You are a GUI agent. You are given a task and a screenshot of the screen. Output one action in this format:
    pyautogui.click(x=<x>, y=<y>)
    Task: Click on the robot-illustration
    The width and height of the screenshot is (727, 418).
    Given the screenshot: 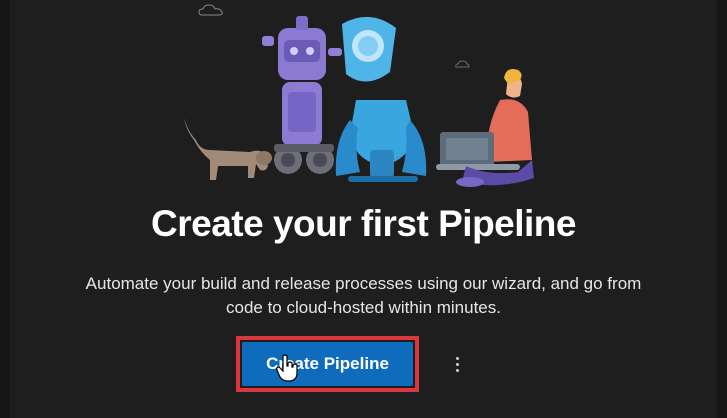 What is the action you would take?
    pyautogui.click(x=302, y=95)
    